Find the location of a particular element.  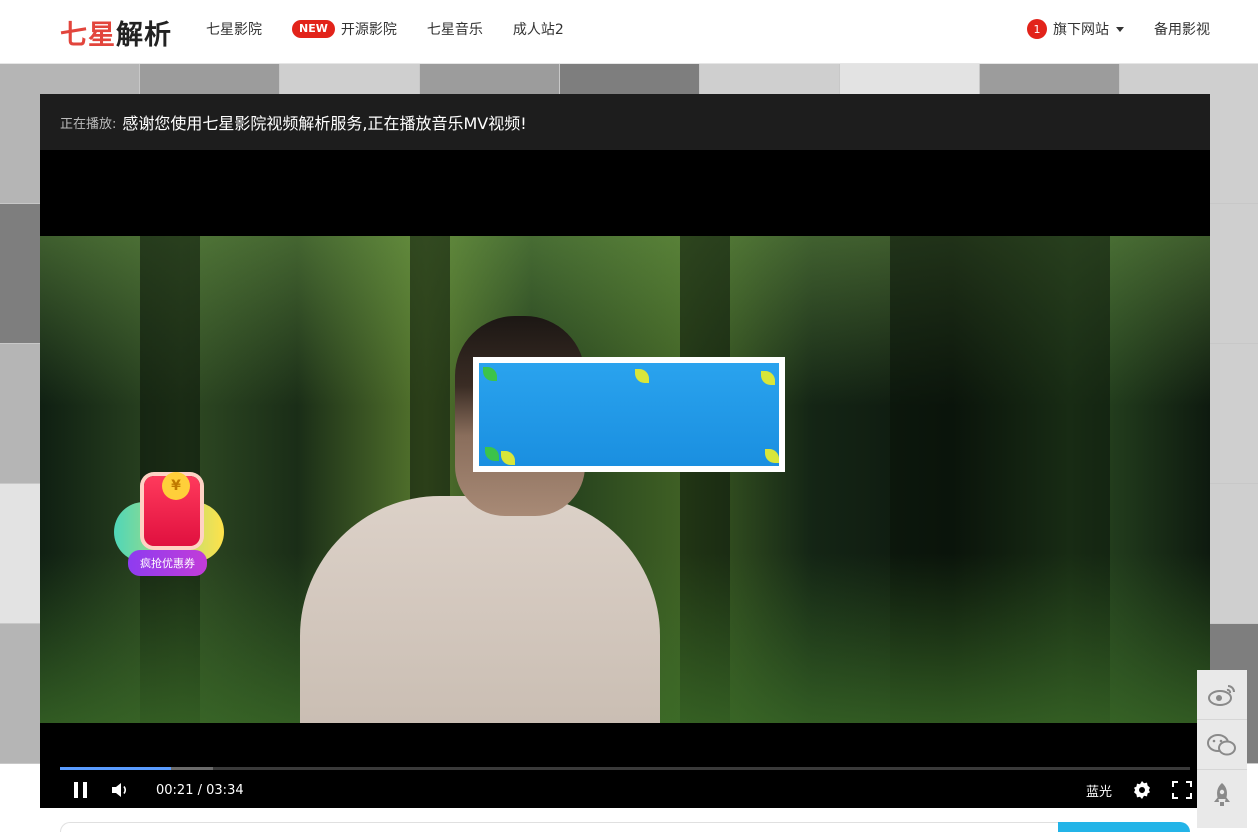

performer-body is located at coordinates (480, 609).